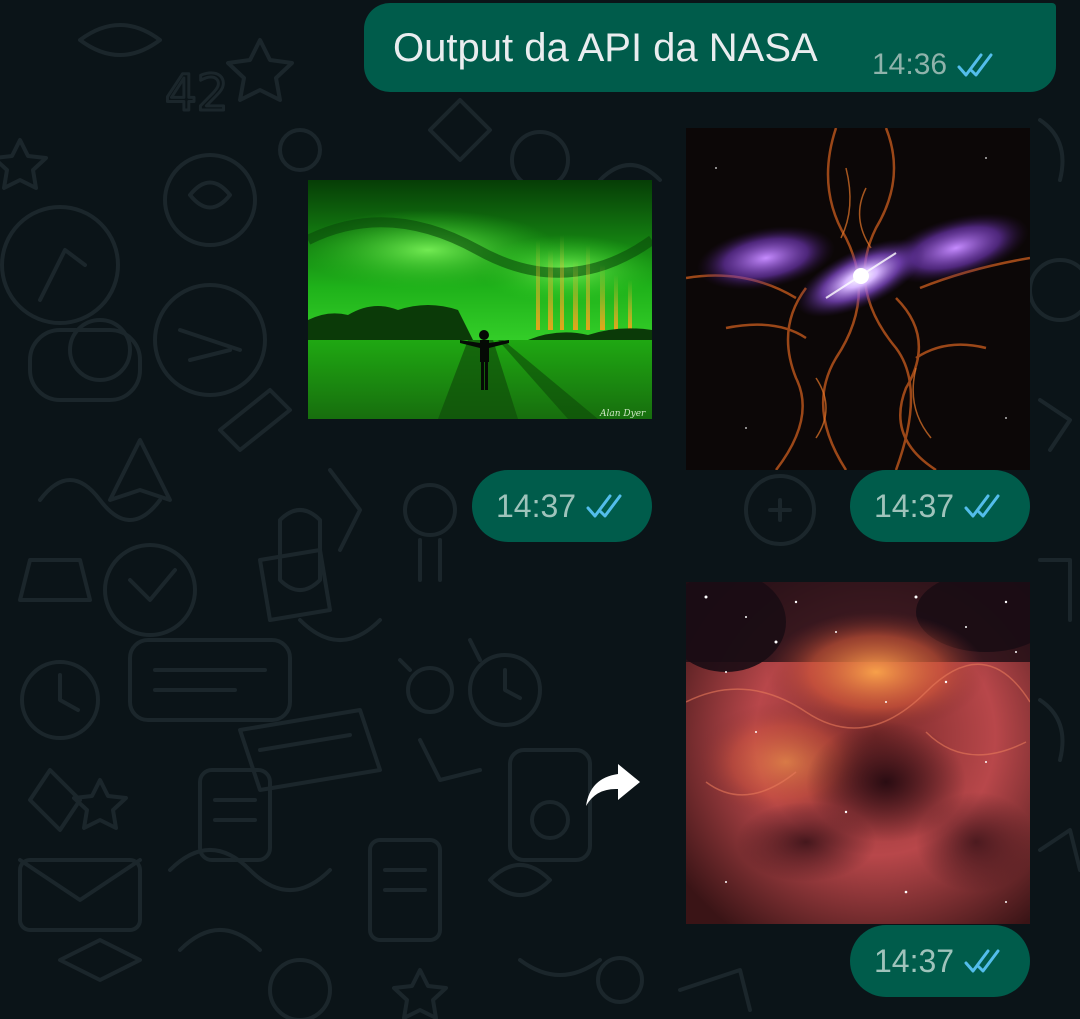 The width and height of the screenshot is (1080, 1019). What do you see at coordinates (858, 753) in the screenshot?
I see `red-nebula-photo` at bounding box center [858, 753].